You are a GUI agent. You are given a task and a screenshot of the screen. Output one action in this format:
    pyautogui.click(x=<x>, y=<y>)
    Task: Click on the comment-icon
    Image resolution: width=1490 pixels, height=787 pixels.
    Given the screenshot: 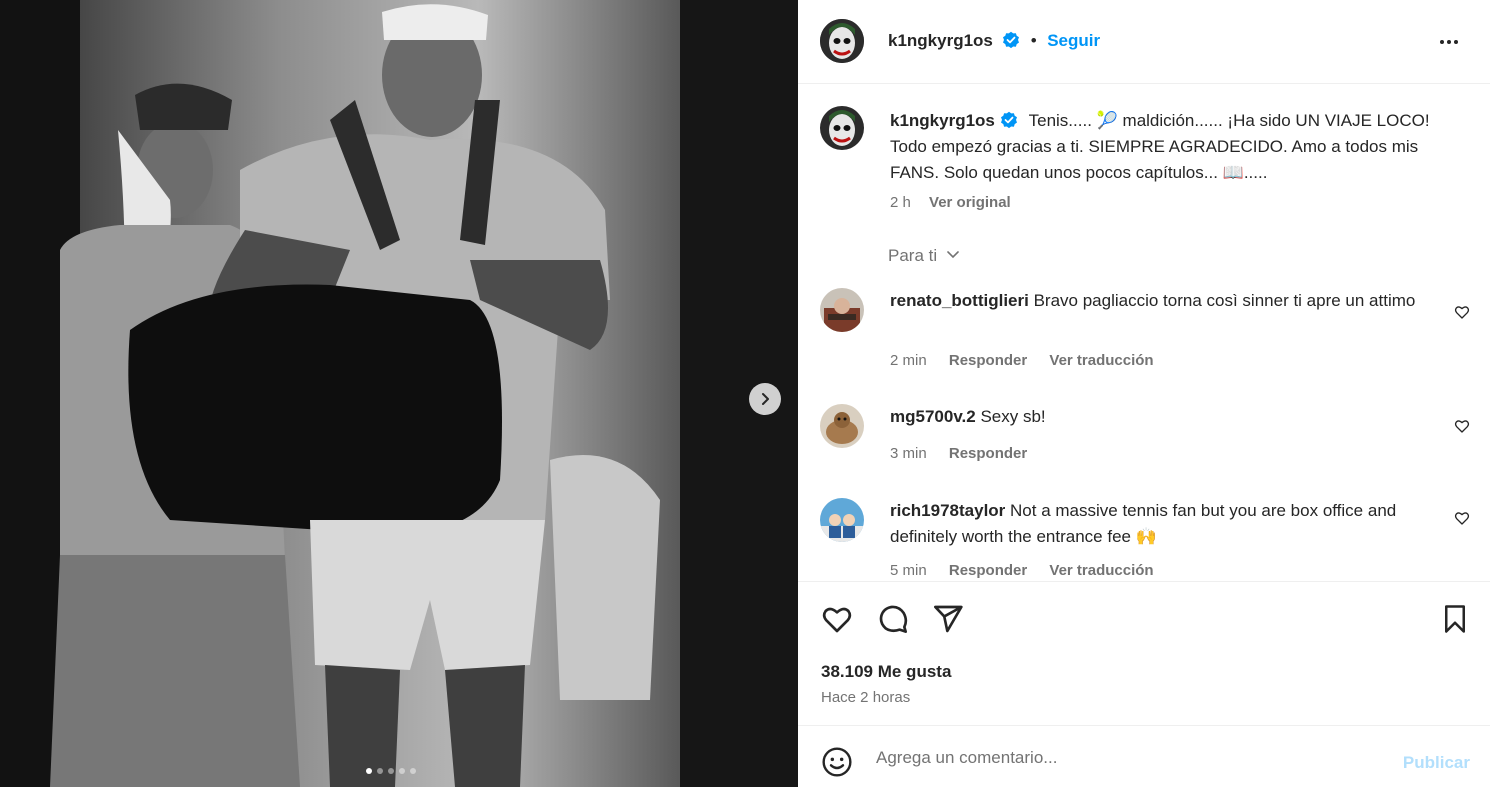 What is the action you would take?
    pyautogui.click(x=893, y=619)
    